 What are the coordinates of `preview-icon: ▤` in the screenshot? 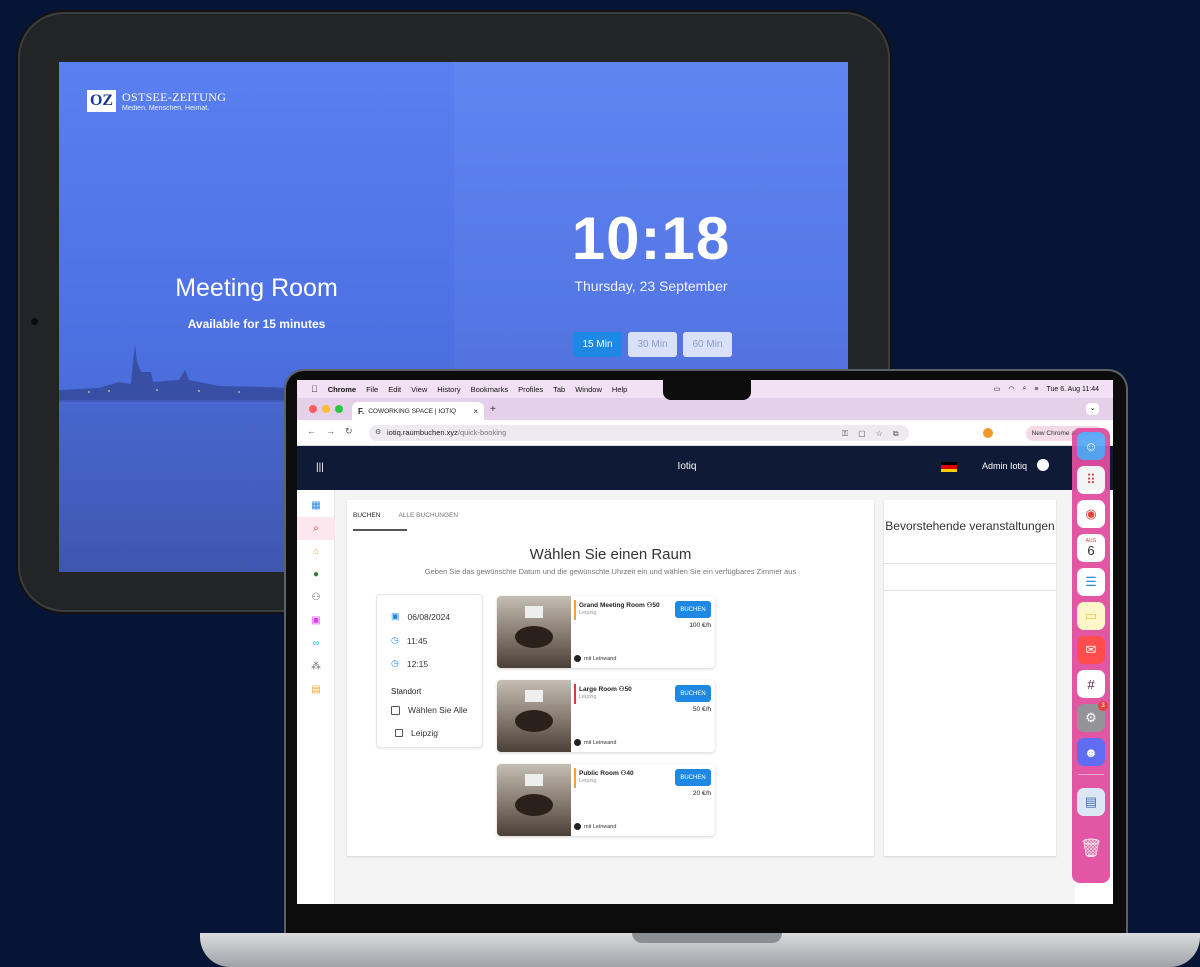 It's located at (1091, 802).